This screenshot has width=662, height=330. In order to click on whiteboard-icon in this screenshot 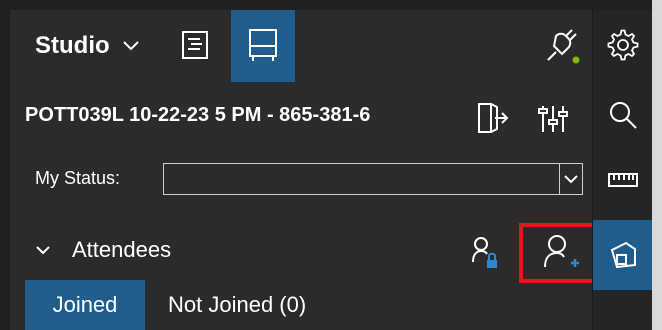, I will do `click(263, 45)`.